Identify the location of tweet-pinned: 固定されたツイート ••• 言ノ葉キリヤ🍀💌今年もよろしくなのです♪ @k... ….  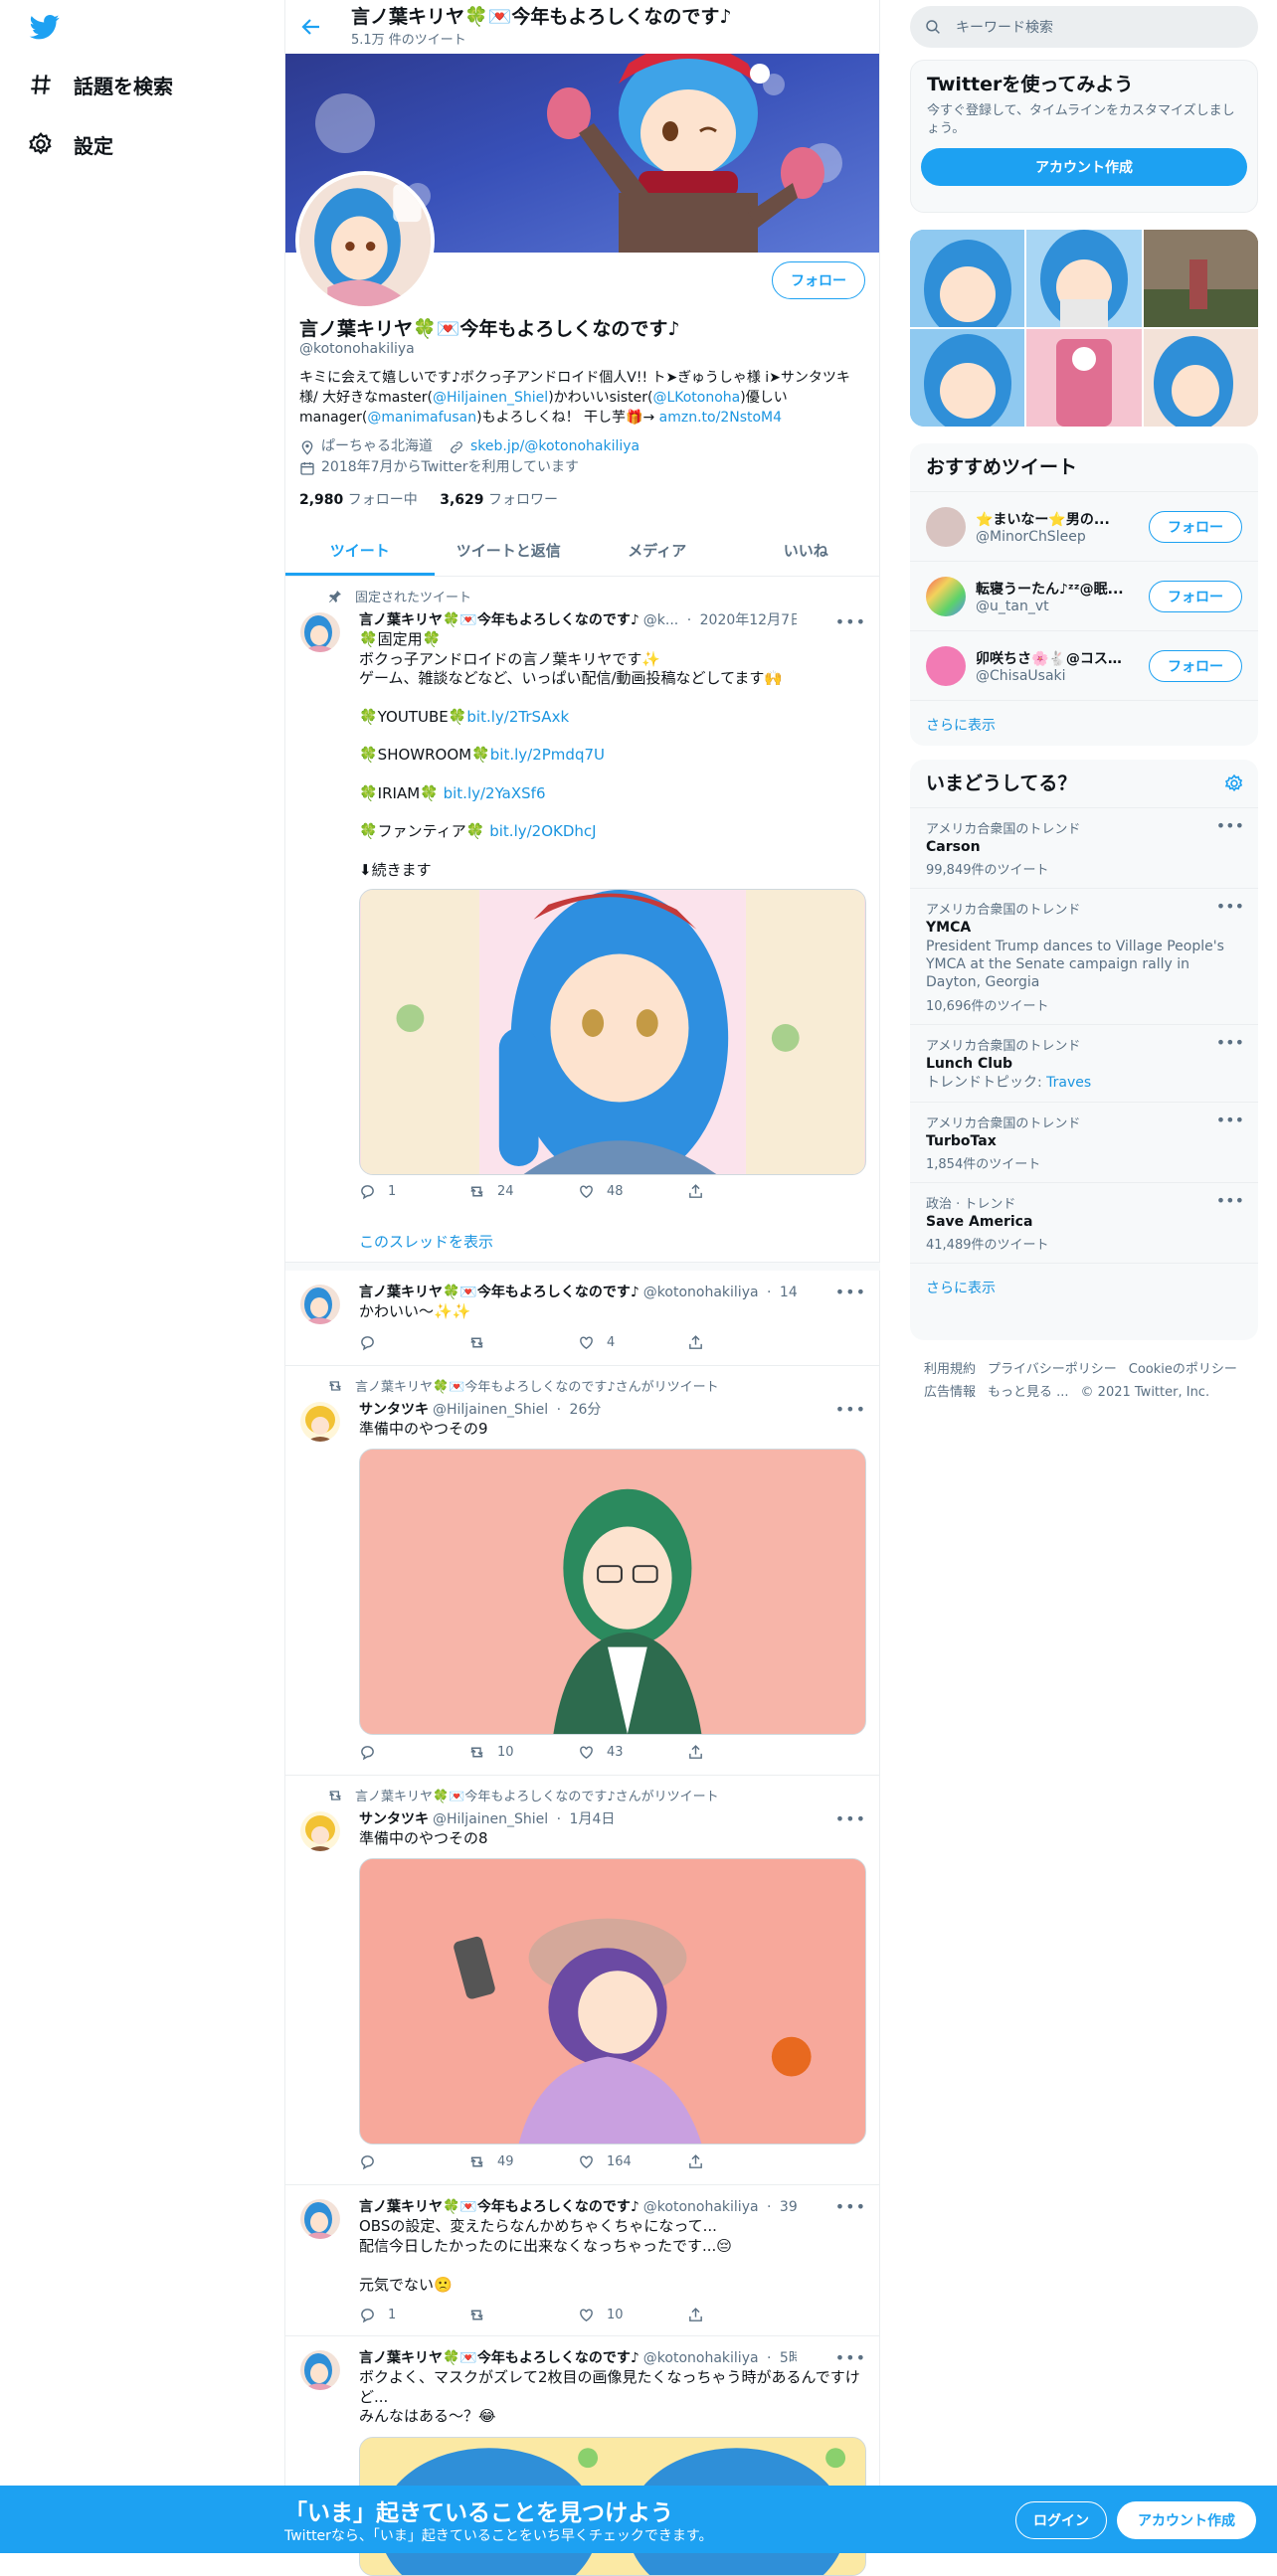
(582, 920).